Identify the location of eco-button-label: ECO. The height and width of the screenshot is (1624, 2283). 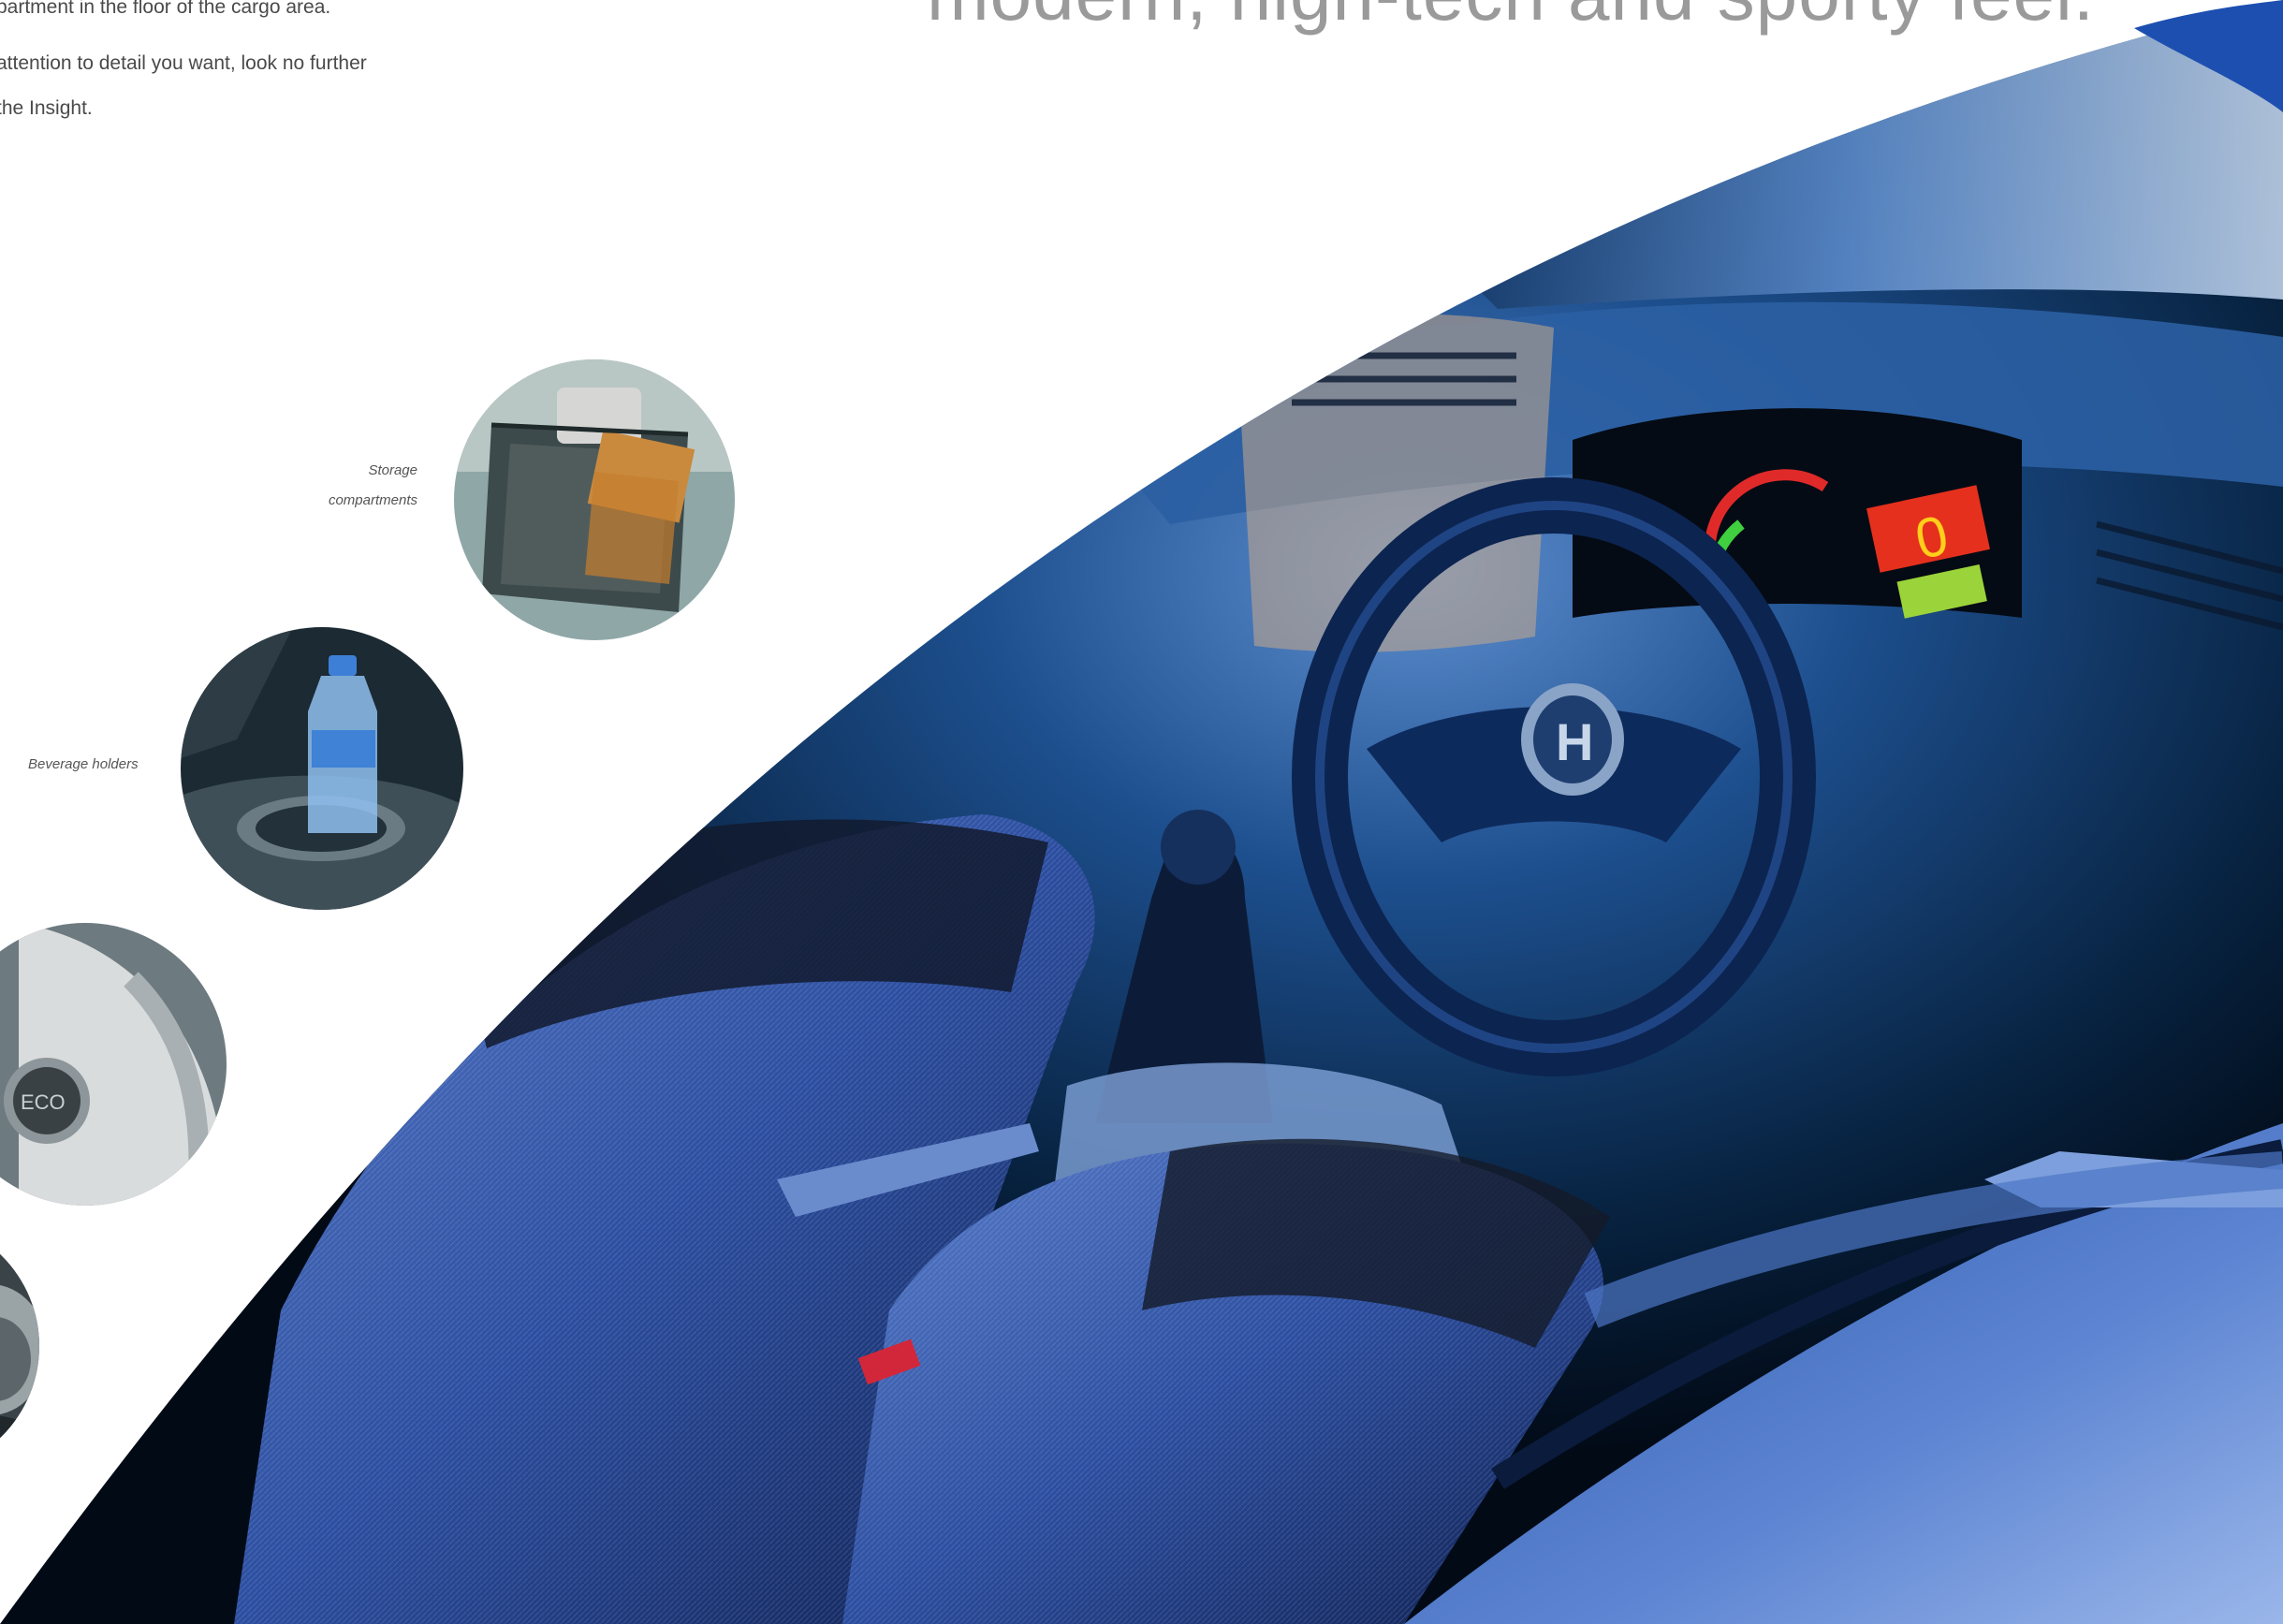
(43, 1102).